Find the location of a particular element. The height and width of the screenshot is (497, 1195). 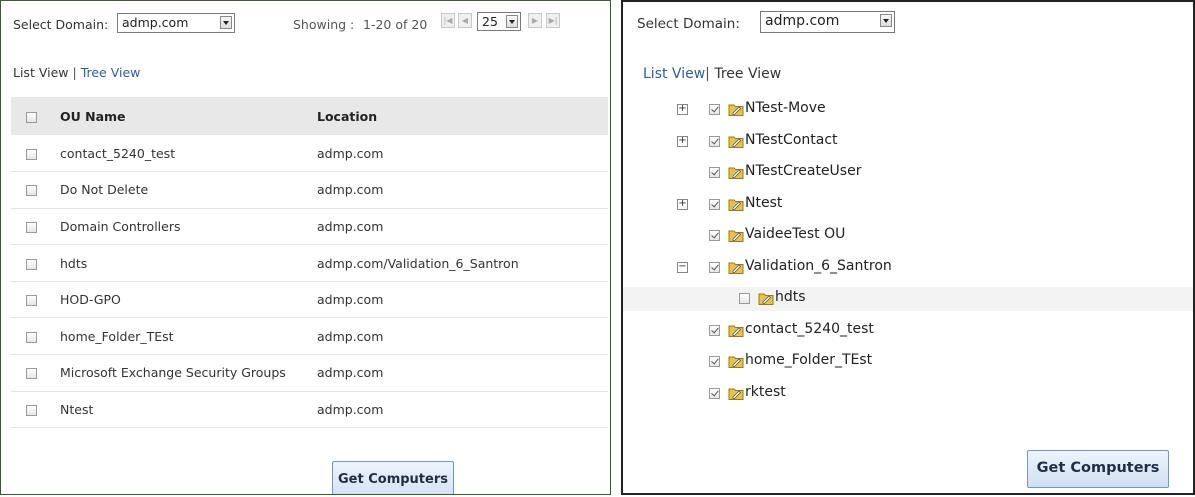

tree-node-label: rktest is located at coordinates (765, 391).